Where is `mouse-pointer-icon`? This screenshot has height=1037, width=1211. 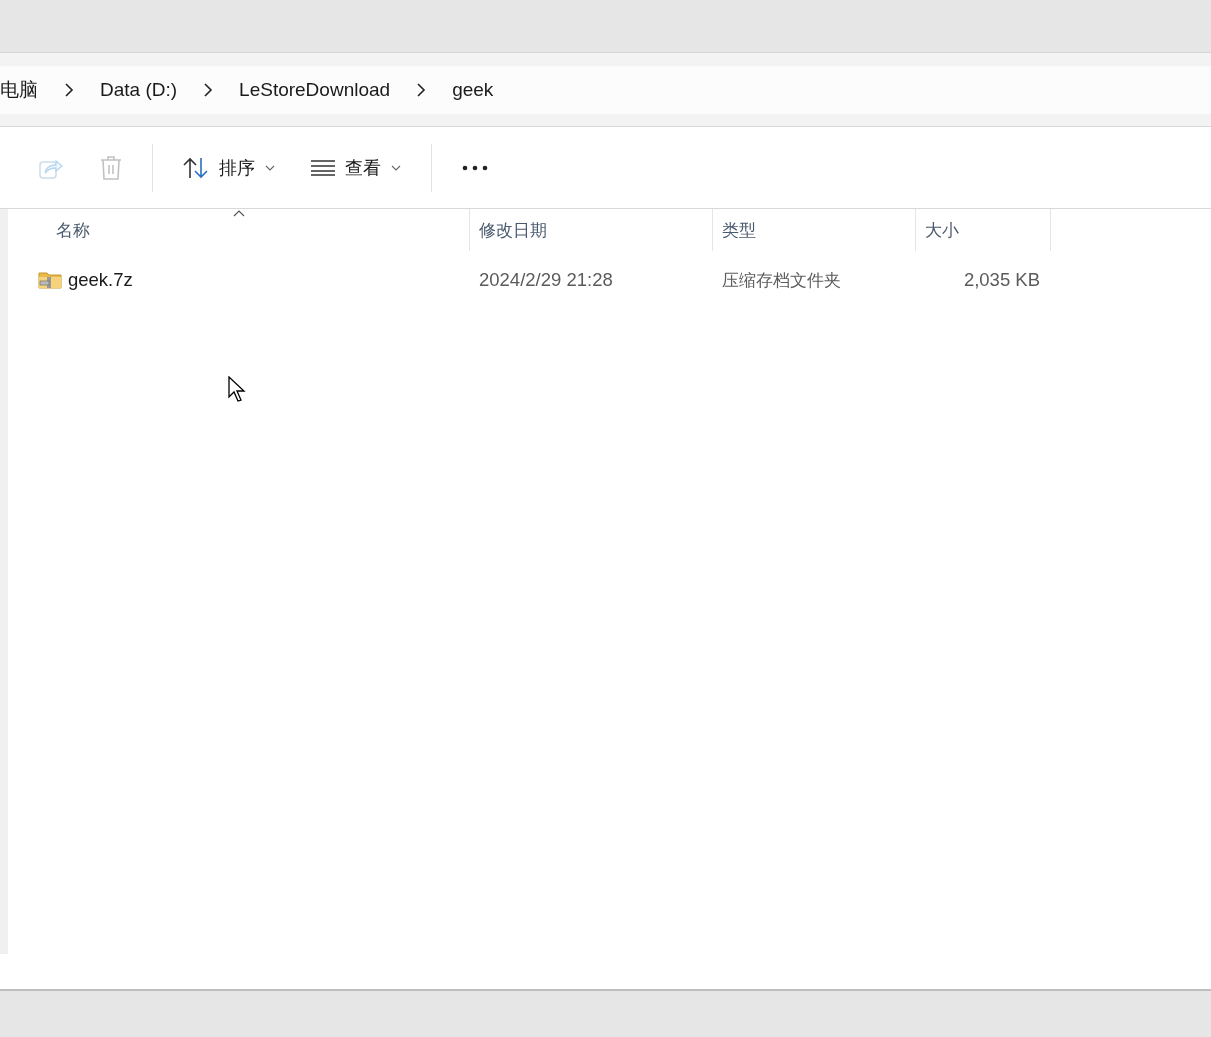 mouse-pointer-icon is located at coordinates (238, 390).